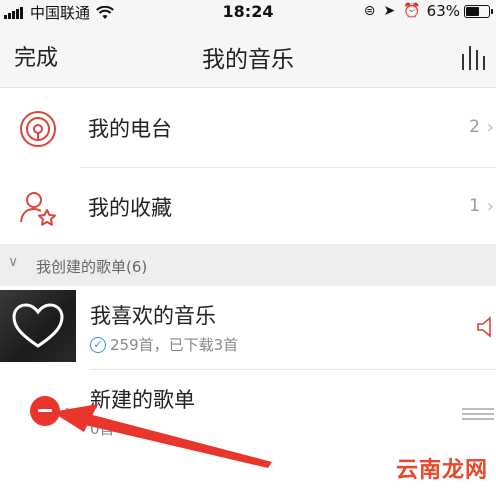  I want to click on section-title: 我创建的歌单(6), so click(92, 267).